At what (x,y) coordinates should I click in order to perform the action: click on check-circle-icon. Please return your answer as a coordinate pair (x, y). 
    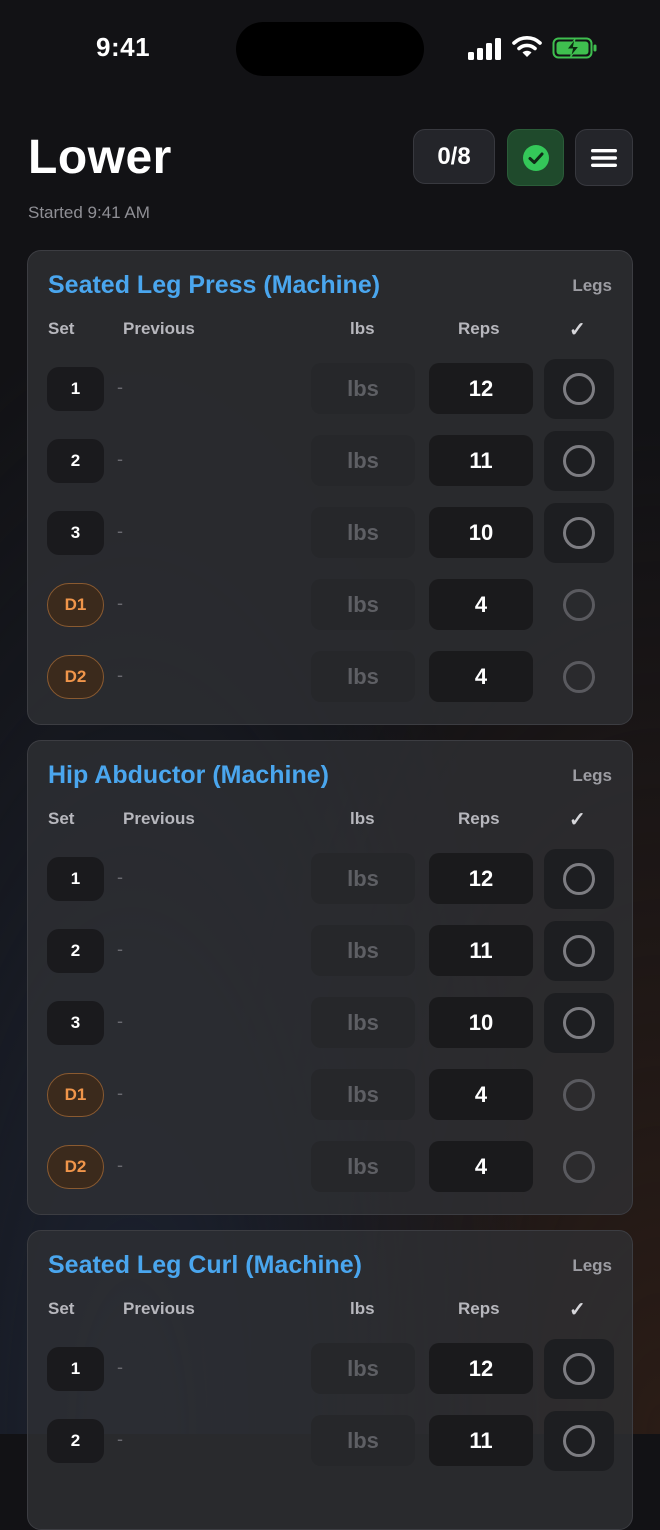
    Looking at the image, I should click on (535, 157).